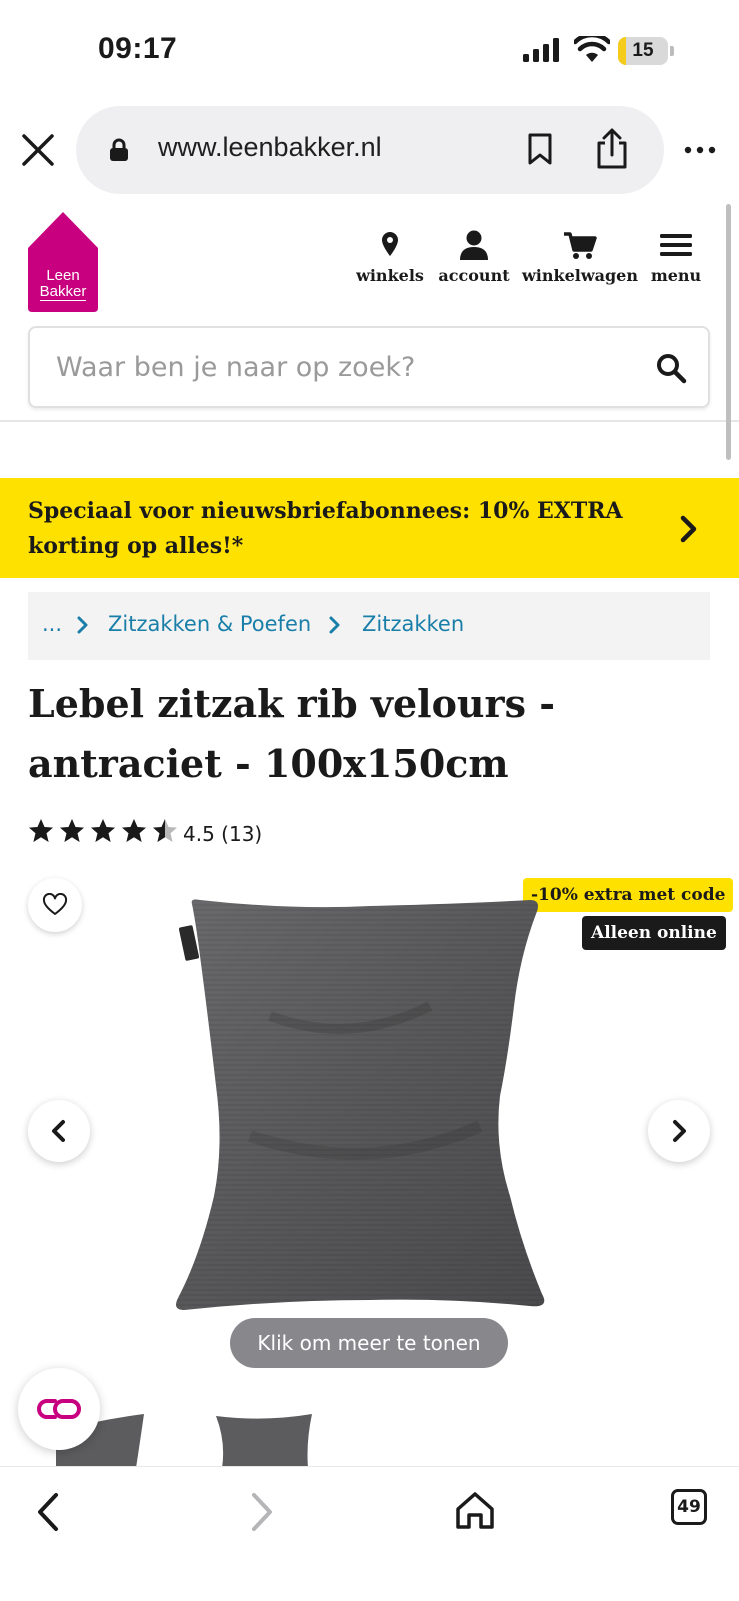  I want to click on more-icon, so click(700, 150).